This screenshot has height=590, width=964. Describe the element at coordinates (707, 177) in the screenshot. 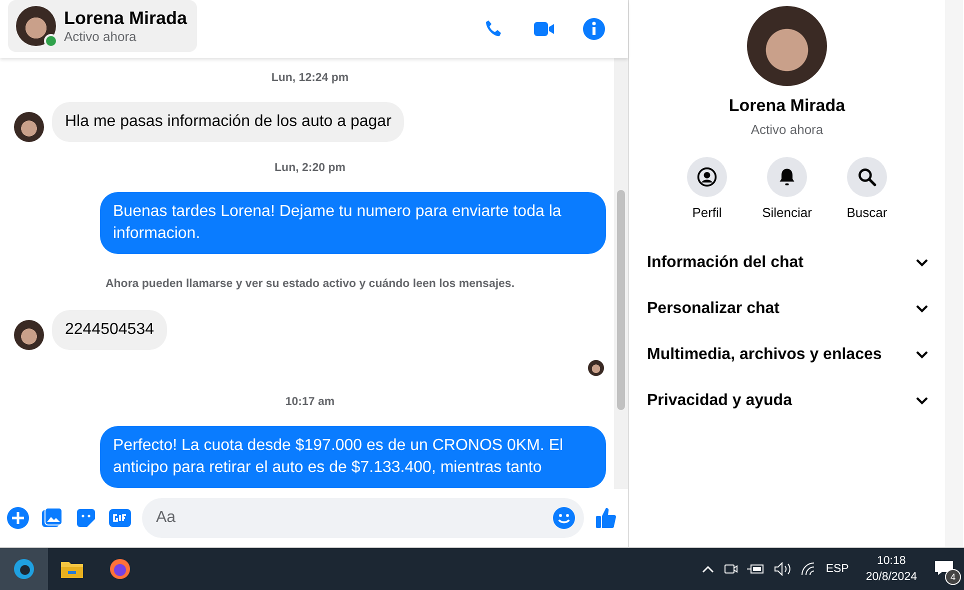

I see `person-icon` at that location.